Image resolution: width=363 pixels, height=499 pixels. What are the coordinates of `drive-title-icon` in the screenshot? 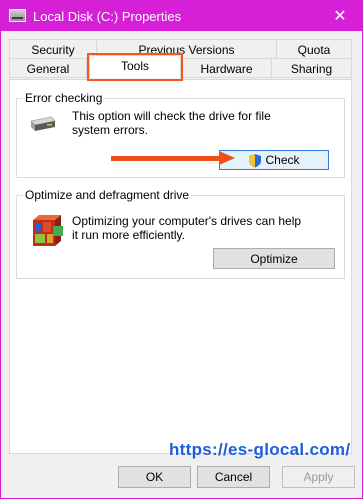 It's located at (17, 15).